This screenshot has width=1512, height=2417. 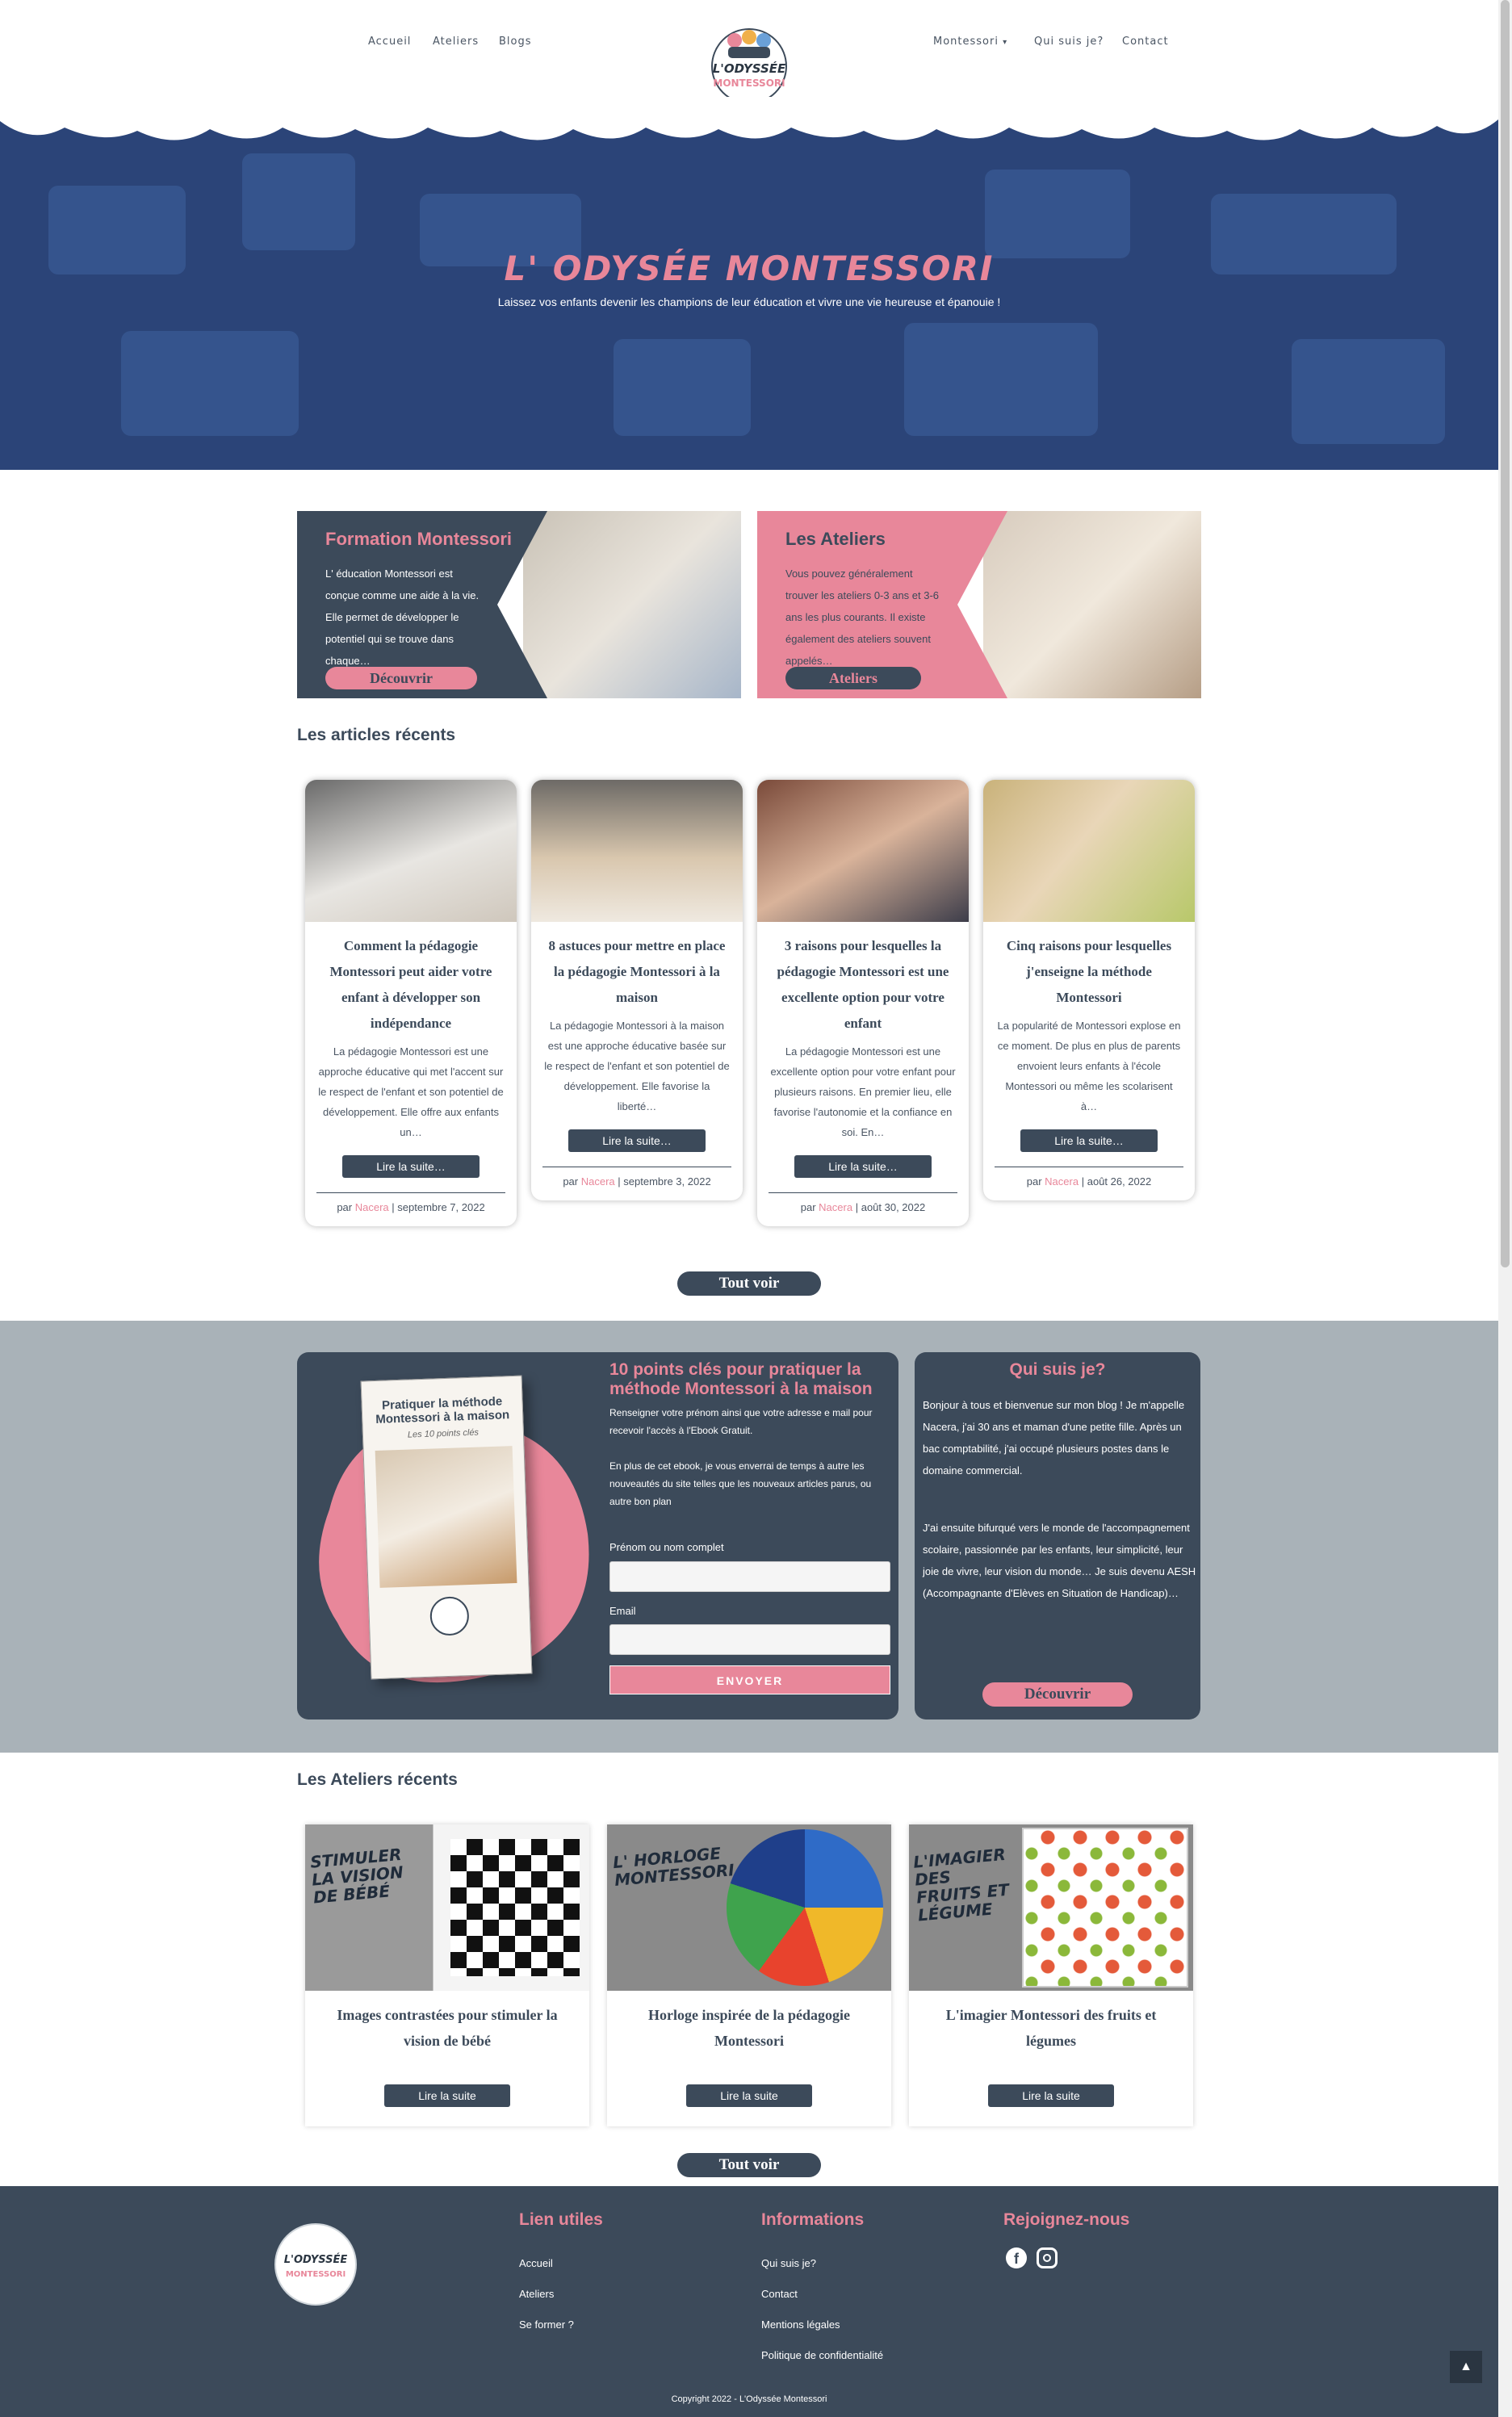 What do you see at coordinates (749, 1679) in the screenshot?
I see `submit-button: ENVOYER` at bounding box center [749, 1679].